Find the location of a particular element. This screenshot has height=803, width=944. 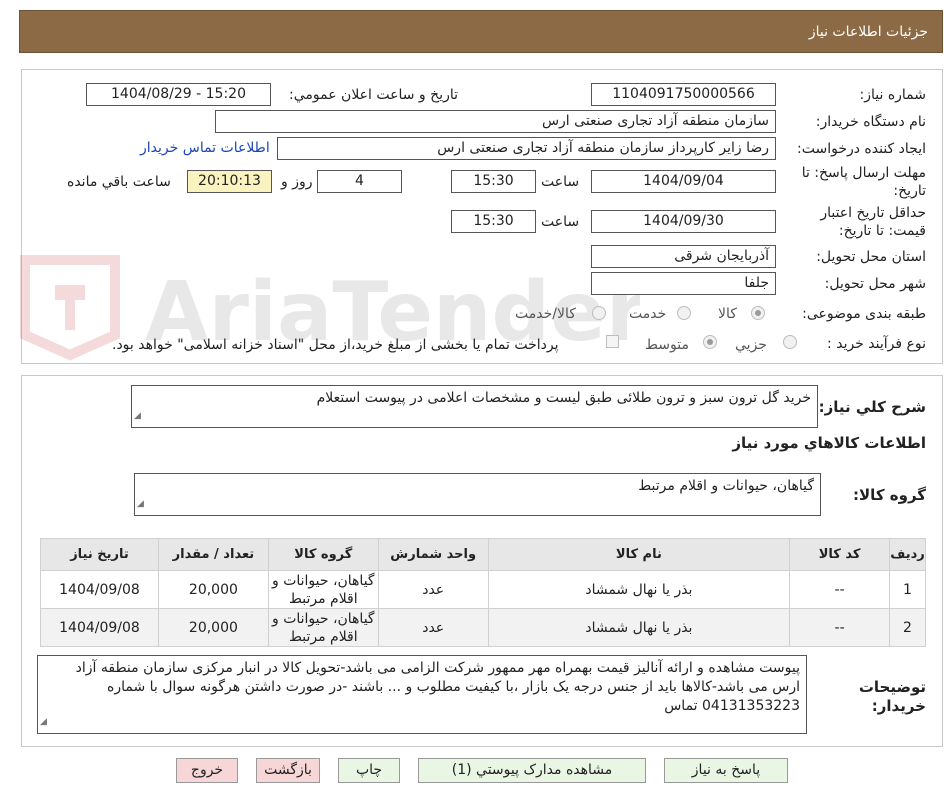

exit-button: خروج is located at coordinates (207, 770).